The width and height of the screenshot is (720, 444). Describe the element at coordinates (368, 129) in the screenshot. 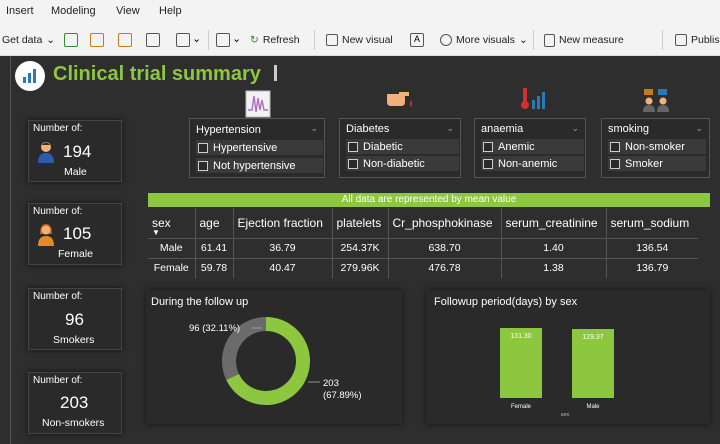

I see `slicer-header: Diabetes` at that location.